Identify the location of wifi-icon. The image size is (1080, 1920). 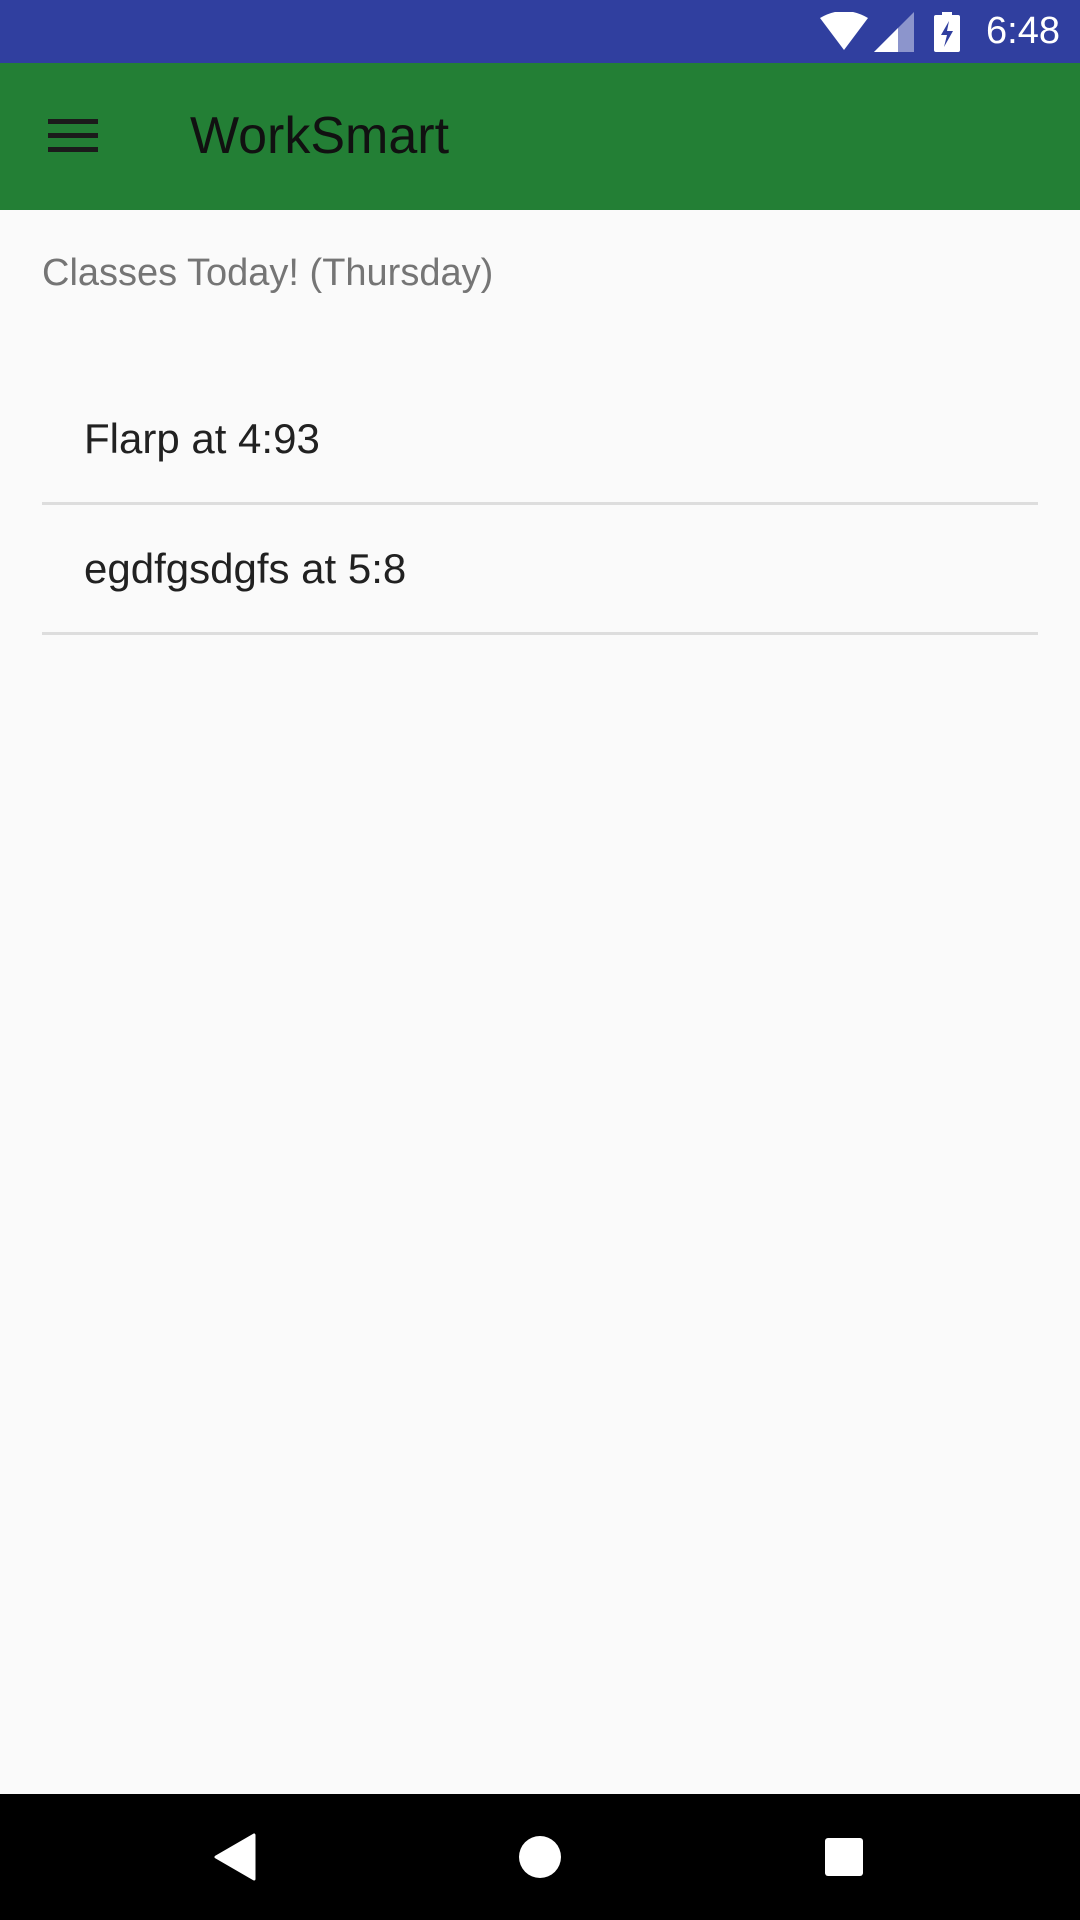
(844, 30).